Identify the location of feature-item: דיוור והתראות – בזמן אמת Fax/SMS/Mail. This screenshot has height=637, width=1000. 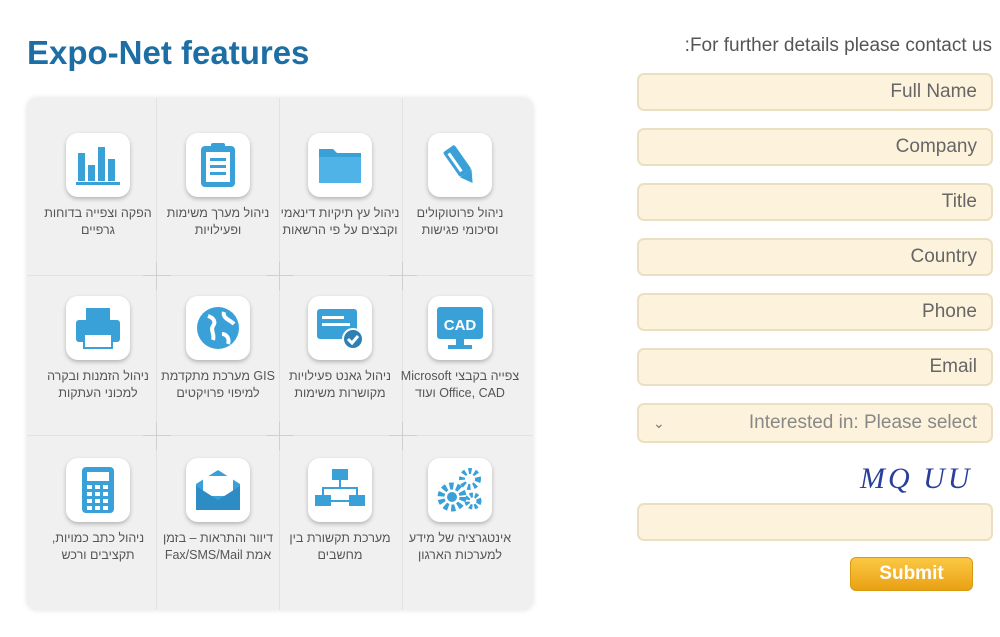
(218, 511).